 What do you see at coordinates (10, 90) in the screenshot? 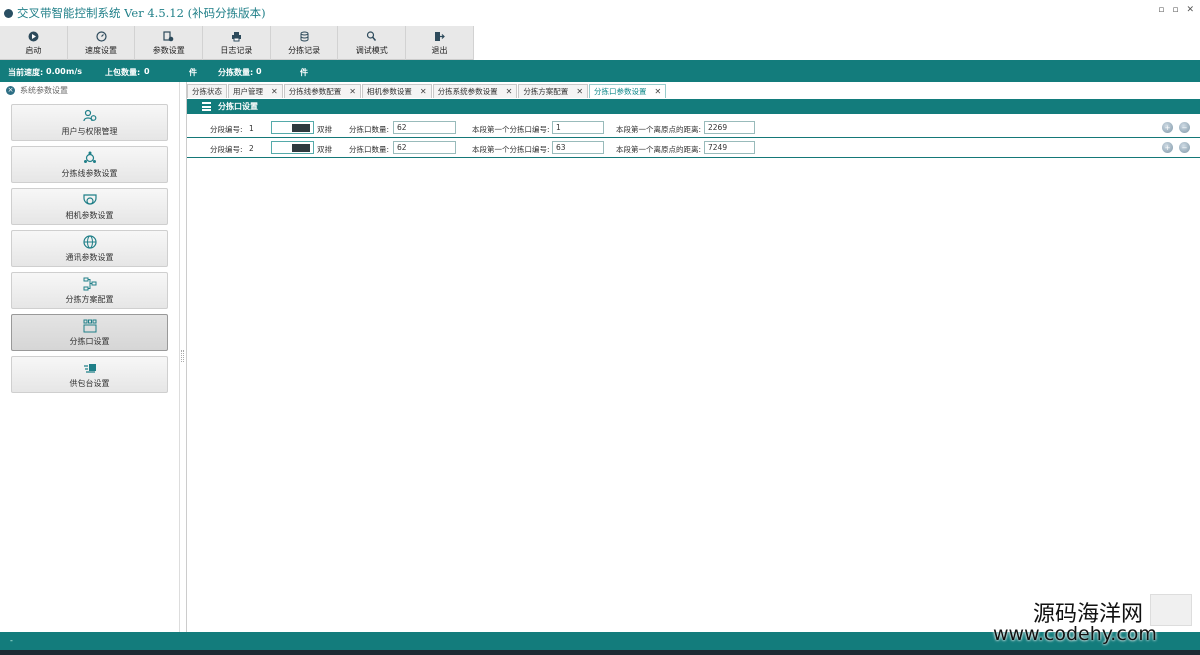
I see `collapse-icon: ×` at bounding box center [10, 90].